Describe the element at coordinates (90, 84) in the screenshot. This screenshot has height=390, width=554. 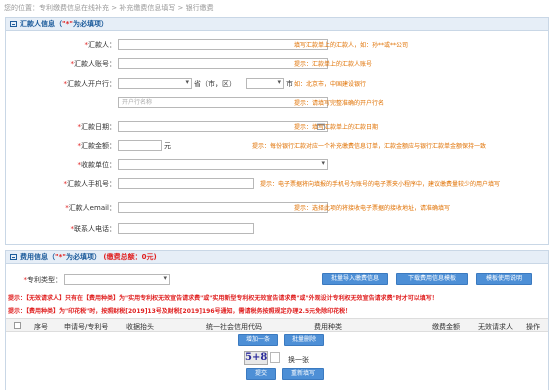
I see `bank-label: *汇款人开户行：` at that location.